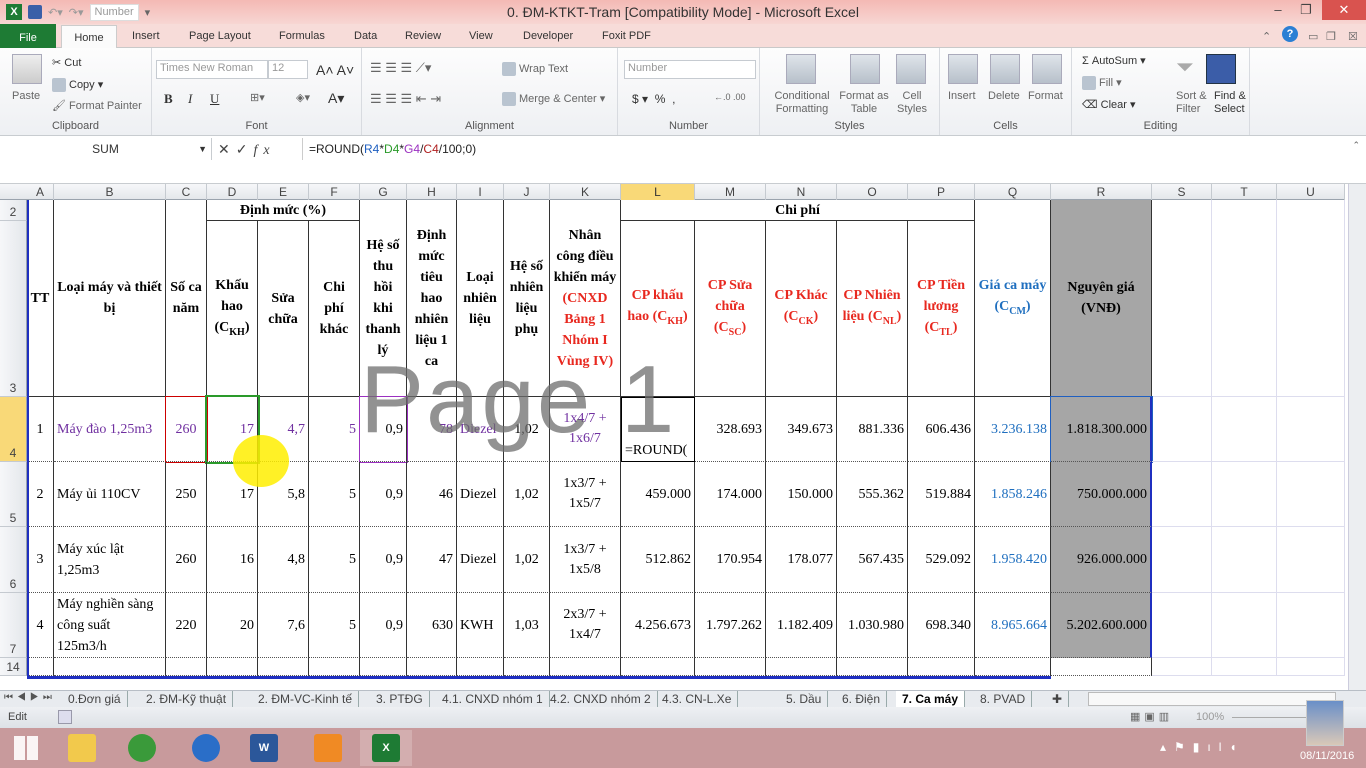 This screenshot has width=1366, height=768. I want to click on format-as-table-button: Format as Table, so click(864, 103).